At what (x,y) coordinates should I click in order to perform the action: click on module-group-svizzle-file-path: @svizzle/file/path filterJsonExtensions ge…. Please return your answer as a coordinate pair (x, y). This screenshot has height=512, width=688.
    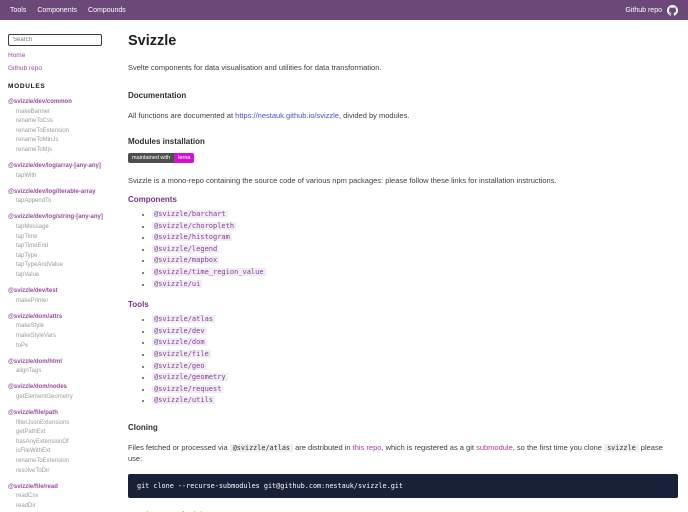
    Looking at the image, I should click on (64, 442).